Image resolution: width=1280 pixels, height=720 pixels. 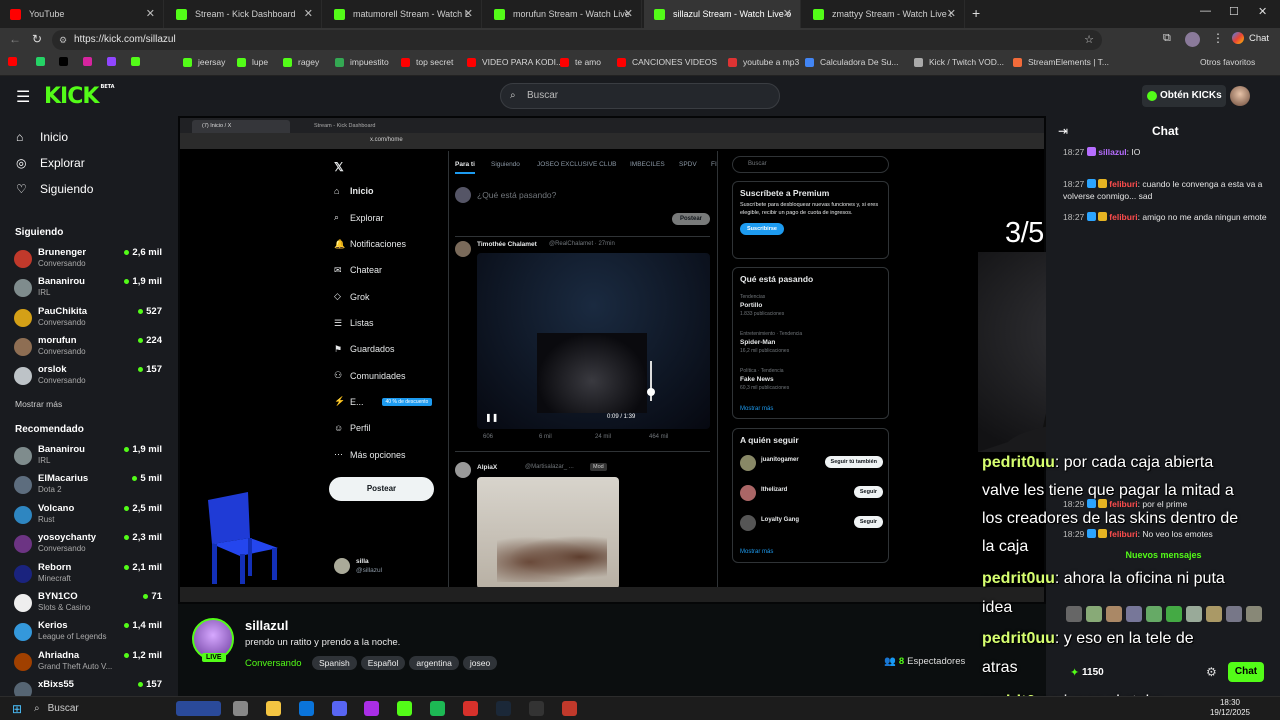 I want to click on extensions-icon: ⧉, so click(x=1167, y=38).